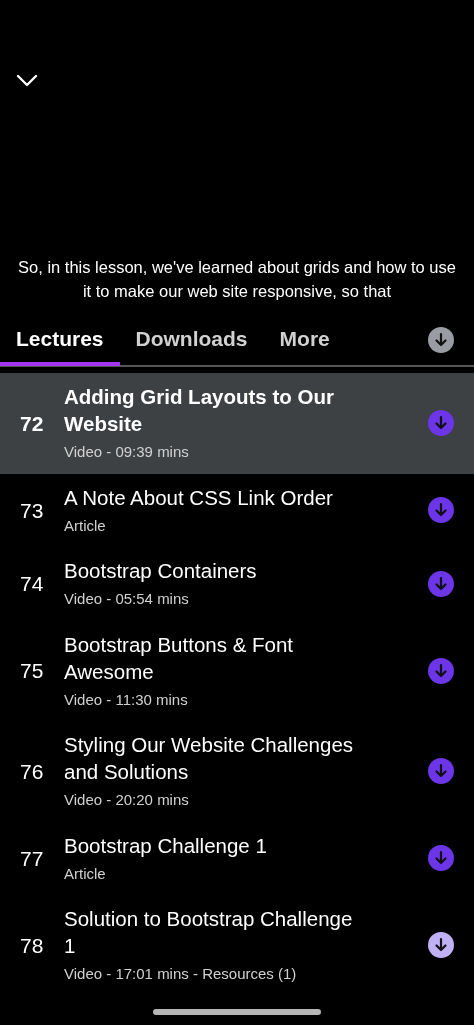 The width and height of the screenshot is (474, 1025). I want to click on lecture-row: 72 Adding Grid Layouts to Our Website Video - 09:39 mins, so click(237, 423).